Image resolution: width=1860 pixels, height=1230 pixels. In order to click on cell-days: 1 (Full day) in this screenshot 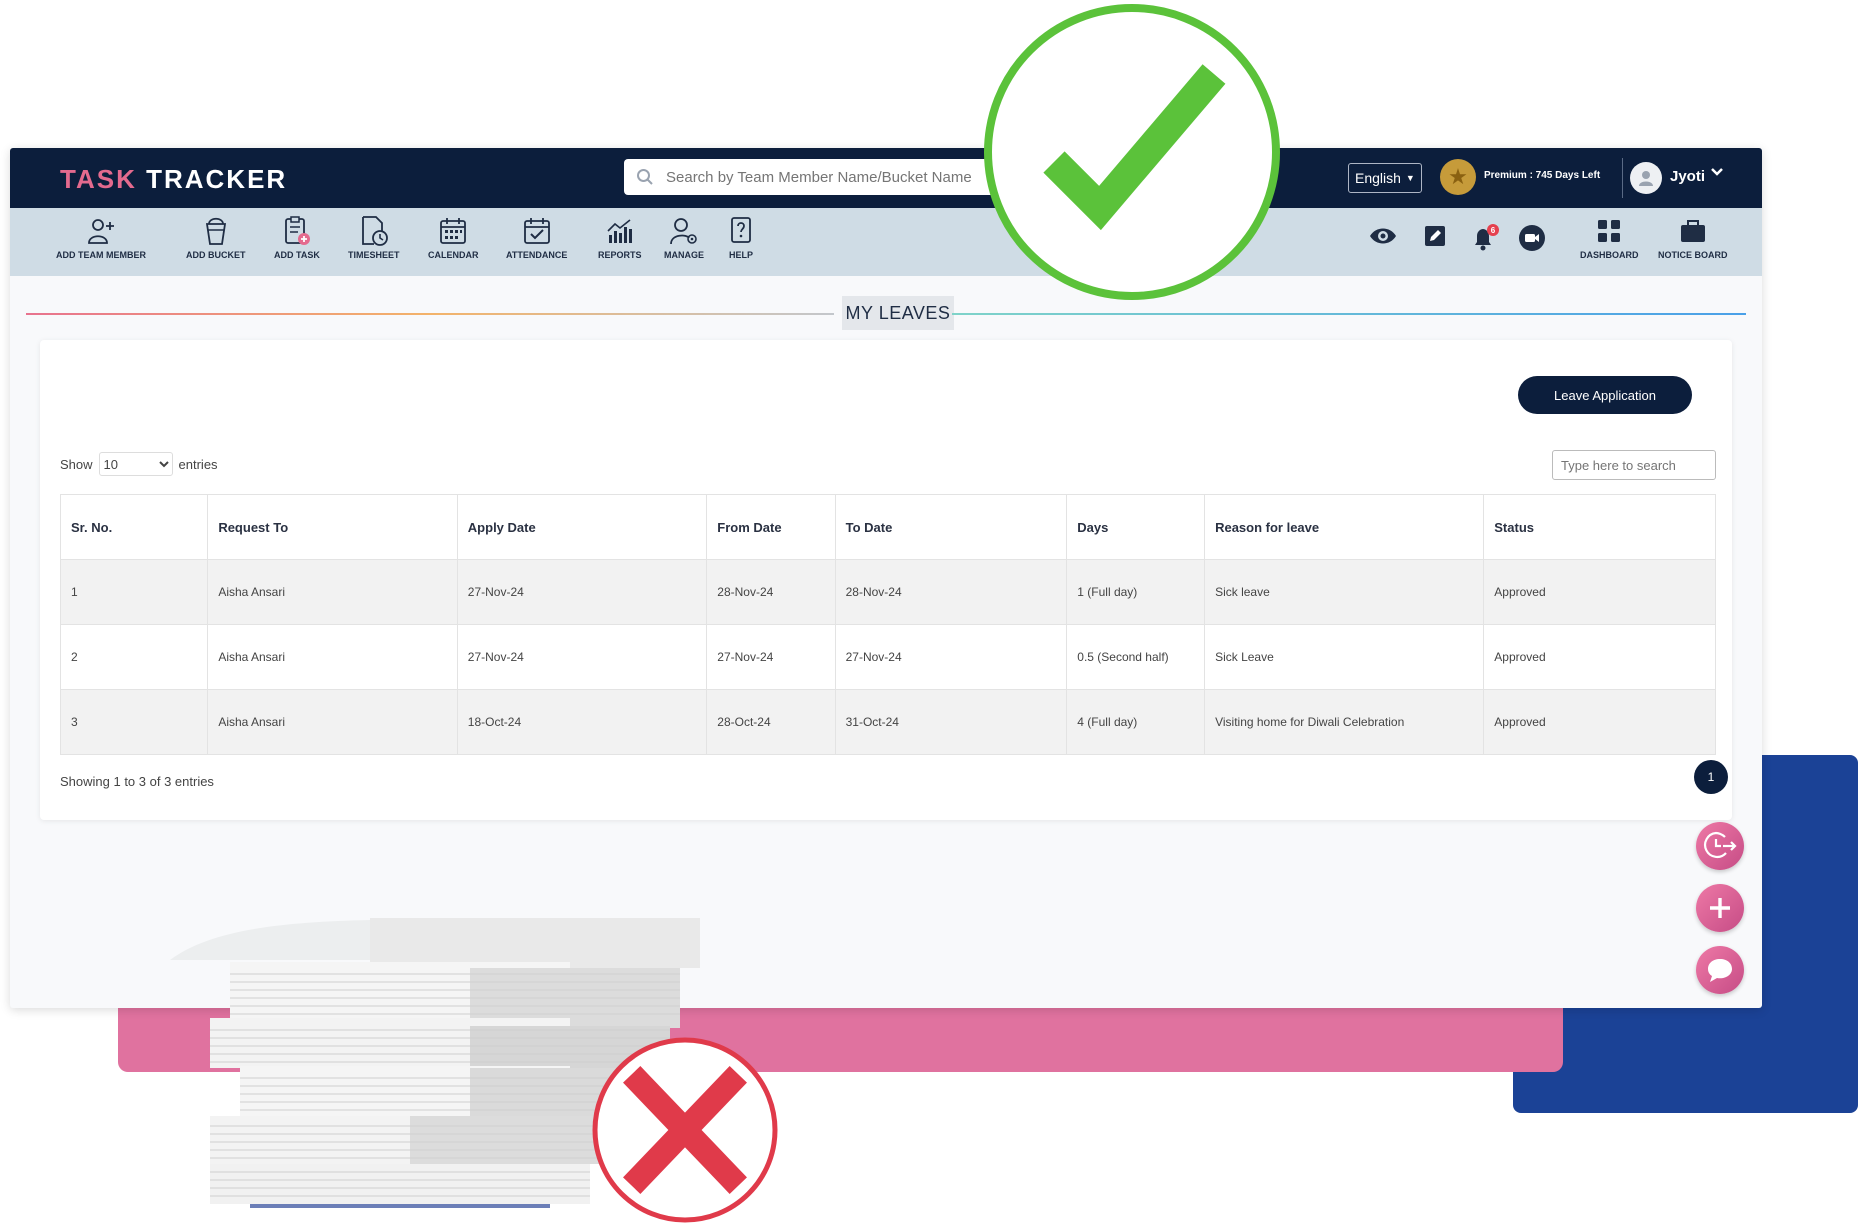, I will do `click(1136, 592)`.